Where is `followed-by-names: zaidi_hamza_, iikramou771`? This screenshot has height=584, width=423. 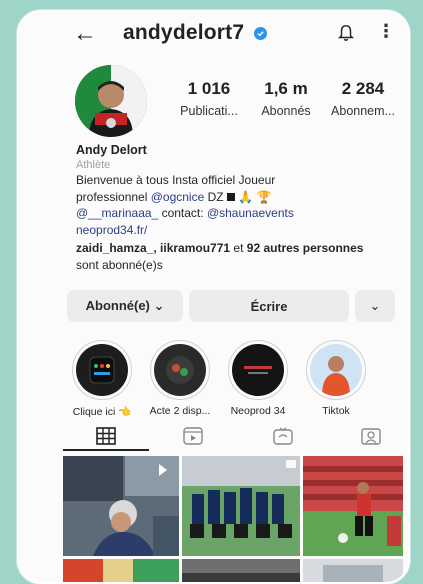 followed-by-names: zaidi_hamza_, iikramou771 is located at coordinates (153, 248).